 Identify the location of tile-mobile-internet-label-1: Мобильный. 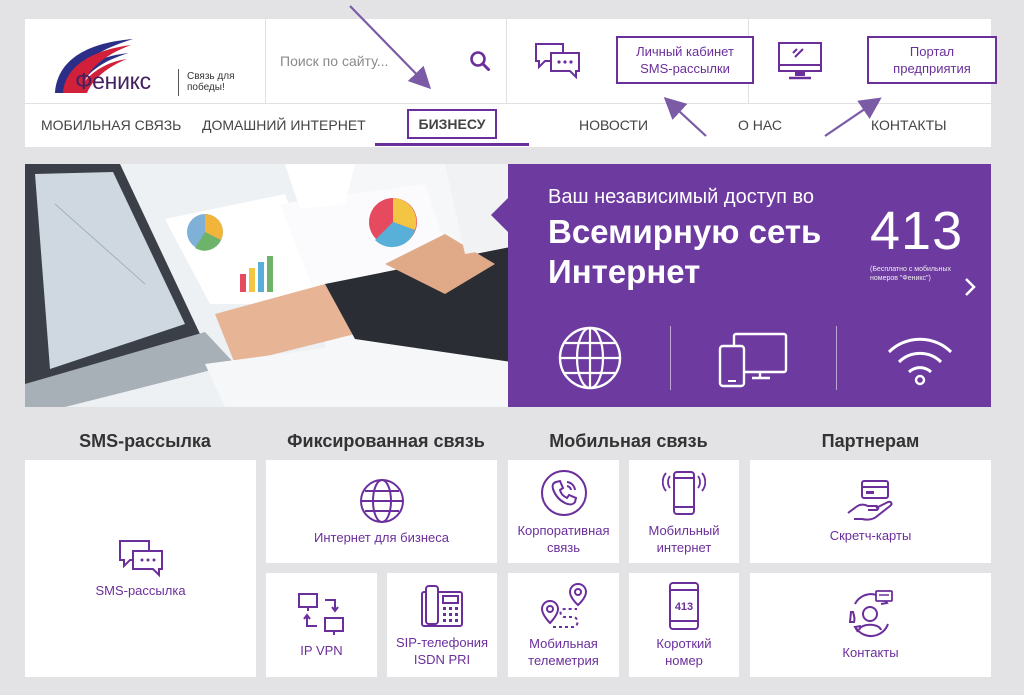
(684, 530).